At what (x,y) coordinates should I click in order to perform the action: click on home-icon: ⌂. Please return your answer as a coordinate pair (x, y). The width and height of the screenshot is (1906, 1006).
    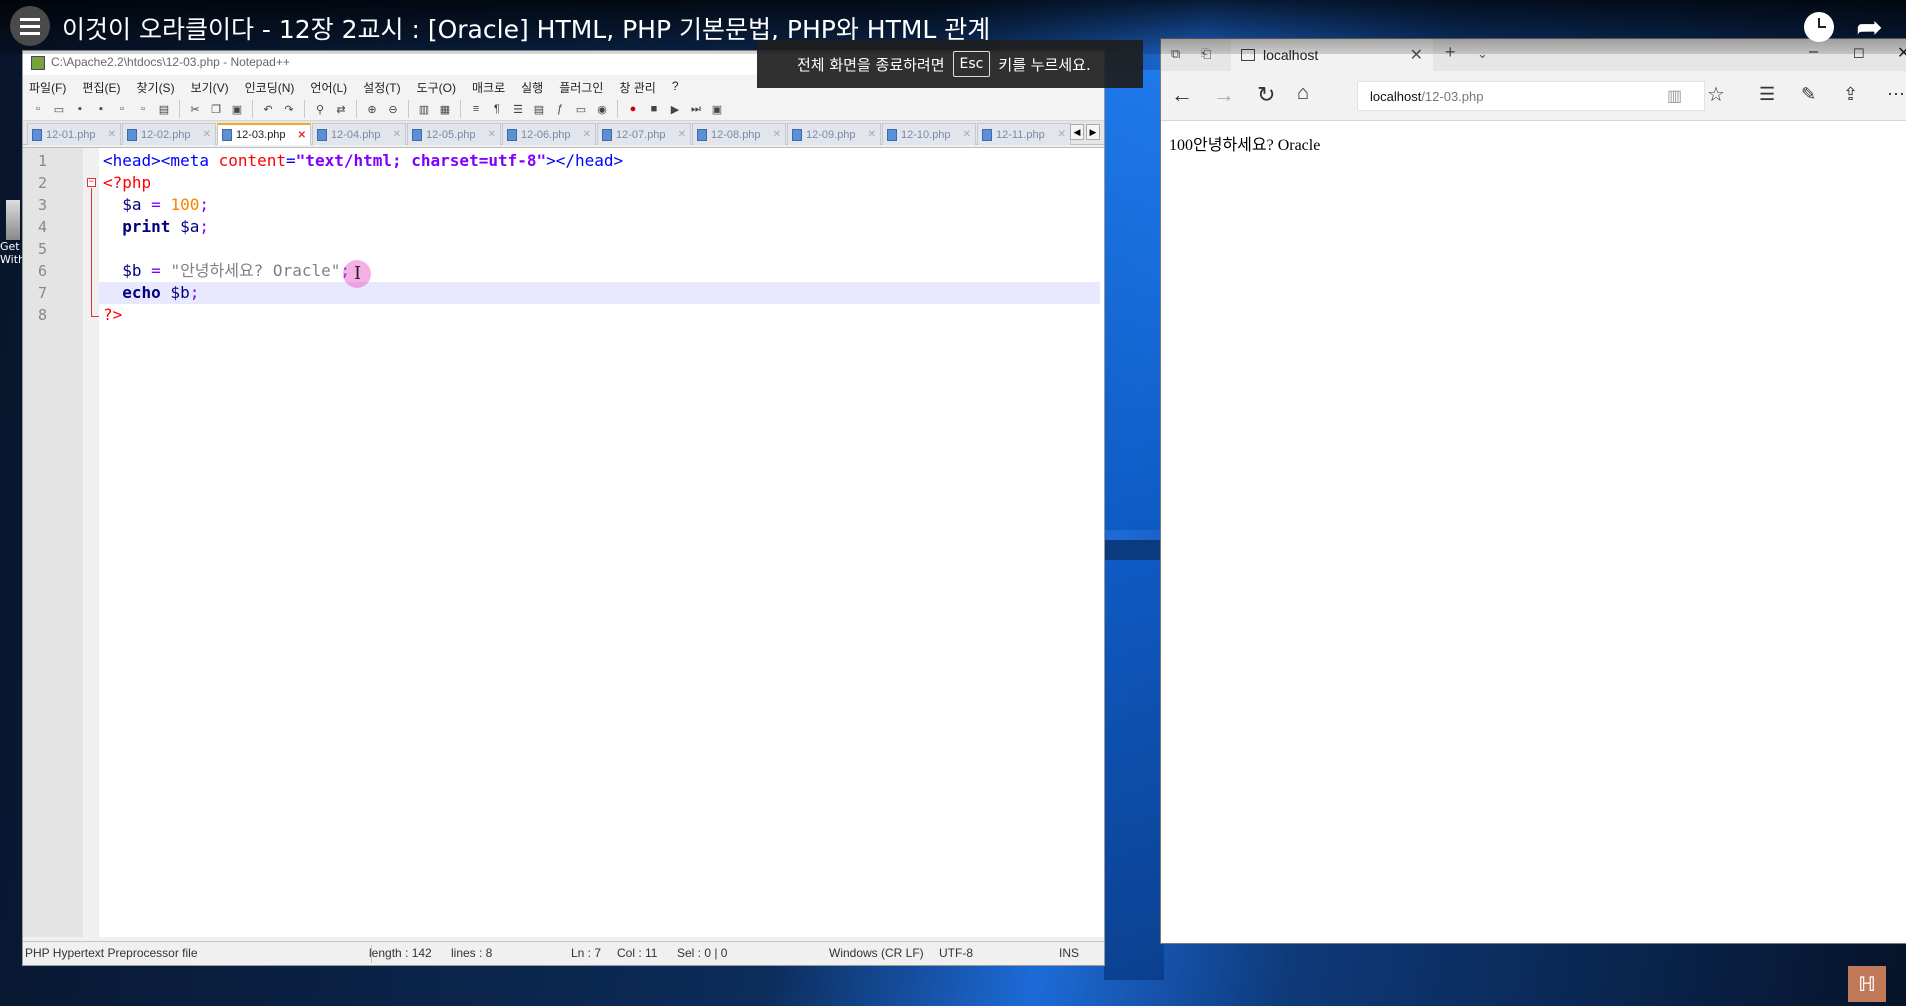
    Looking at the image, I should click on (1303, 93).